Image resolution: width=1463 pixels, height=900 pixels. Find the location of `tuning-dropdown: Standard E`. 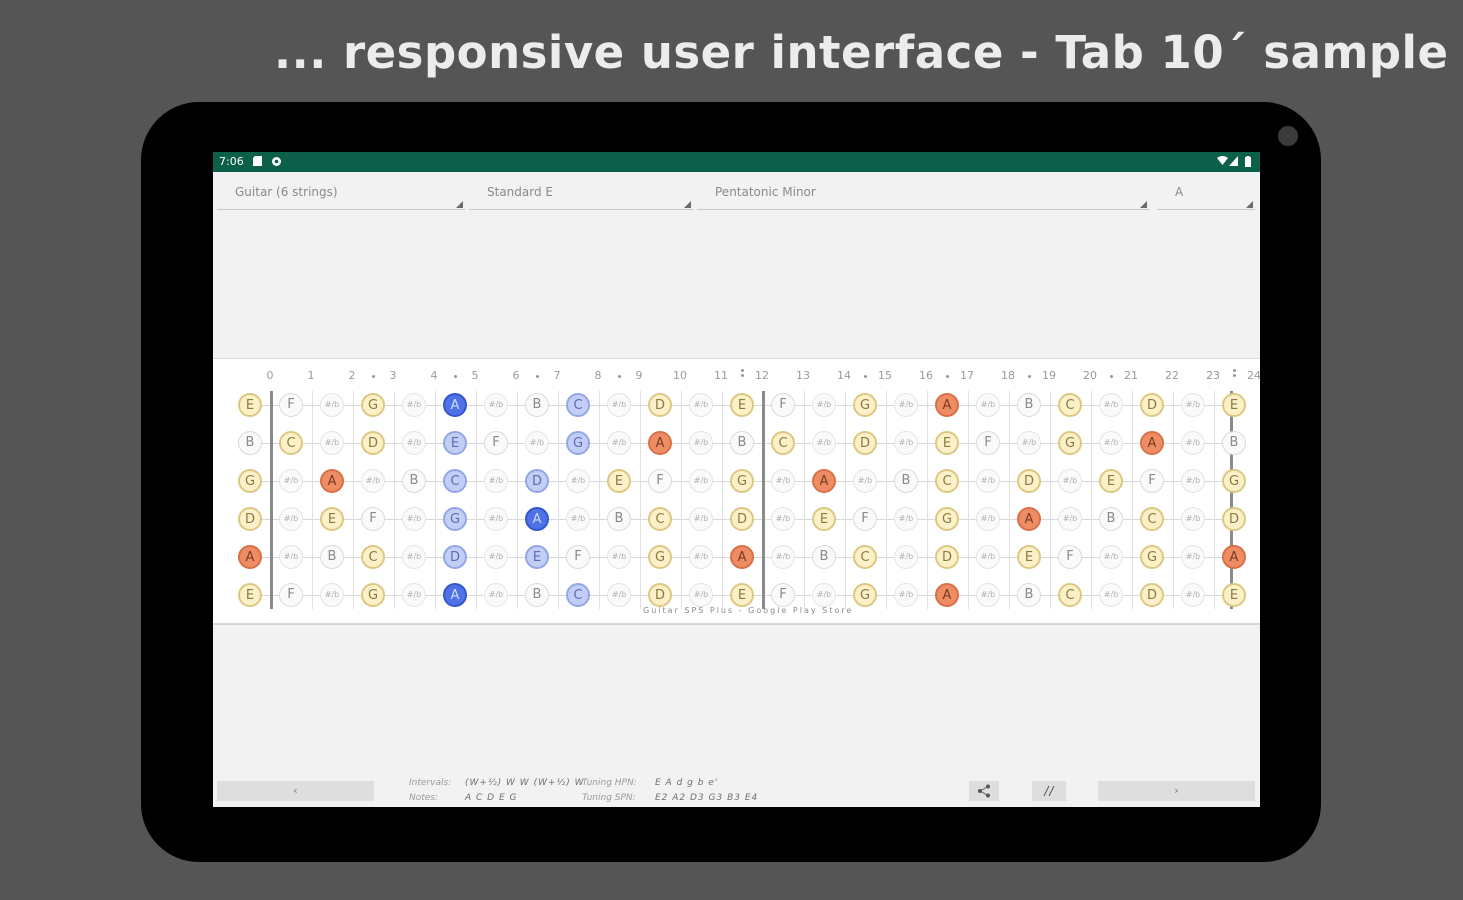

tuning-dropdown: Standard E is located at coordinates (581, 194).